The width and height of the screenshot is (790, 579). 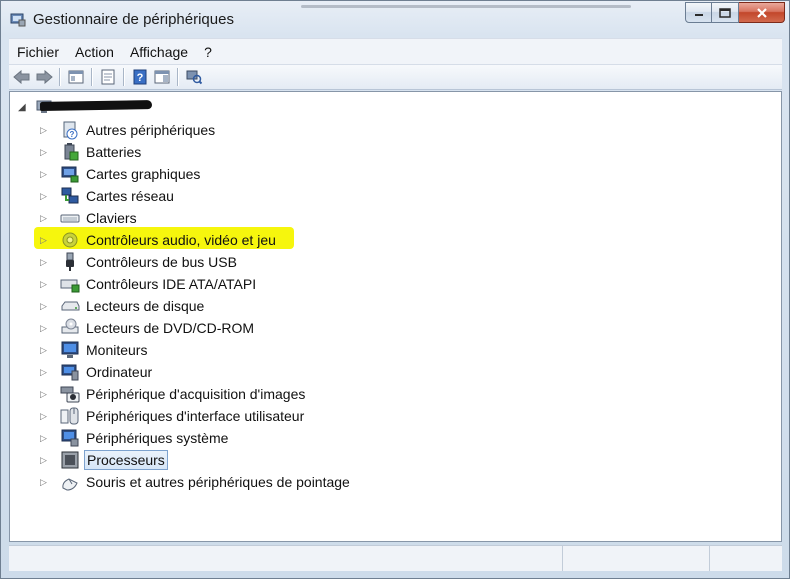 I want to click on properties-button, so click(x=108, y=77).